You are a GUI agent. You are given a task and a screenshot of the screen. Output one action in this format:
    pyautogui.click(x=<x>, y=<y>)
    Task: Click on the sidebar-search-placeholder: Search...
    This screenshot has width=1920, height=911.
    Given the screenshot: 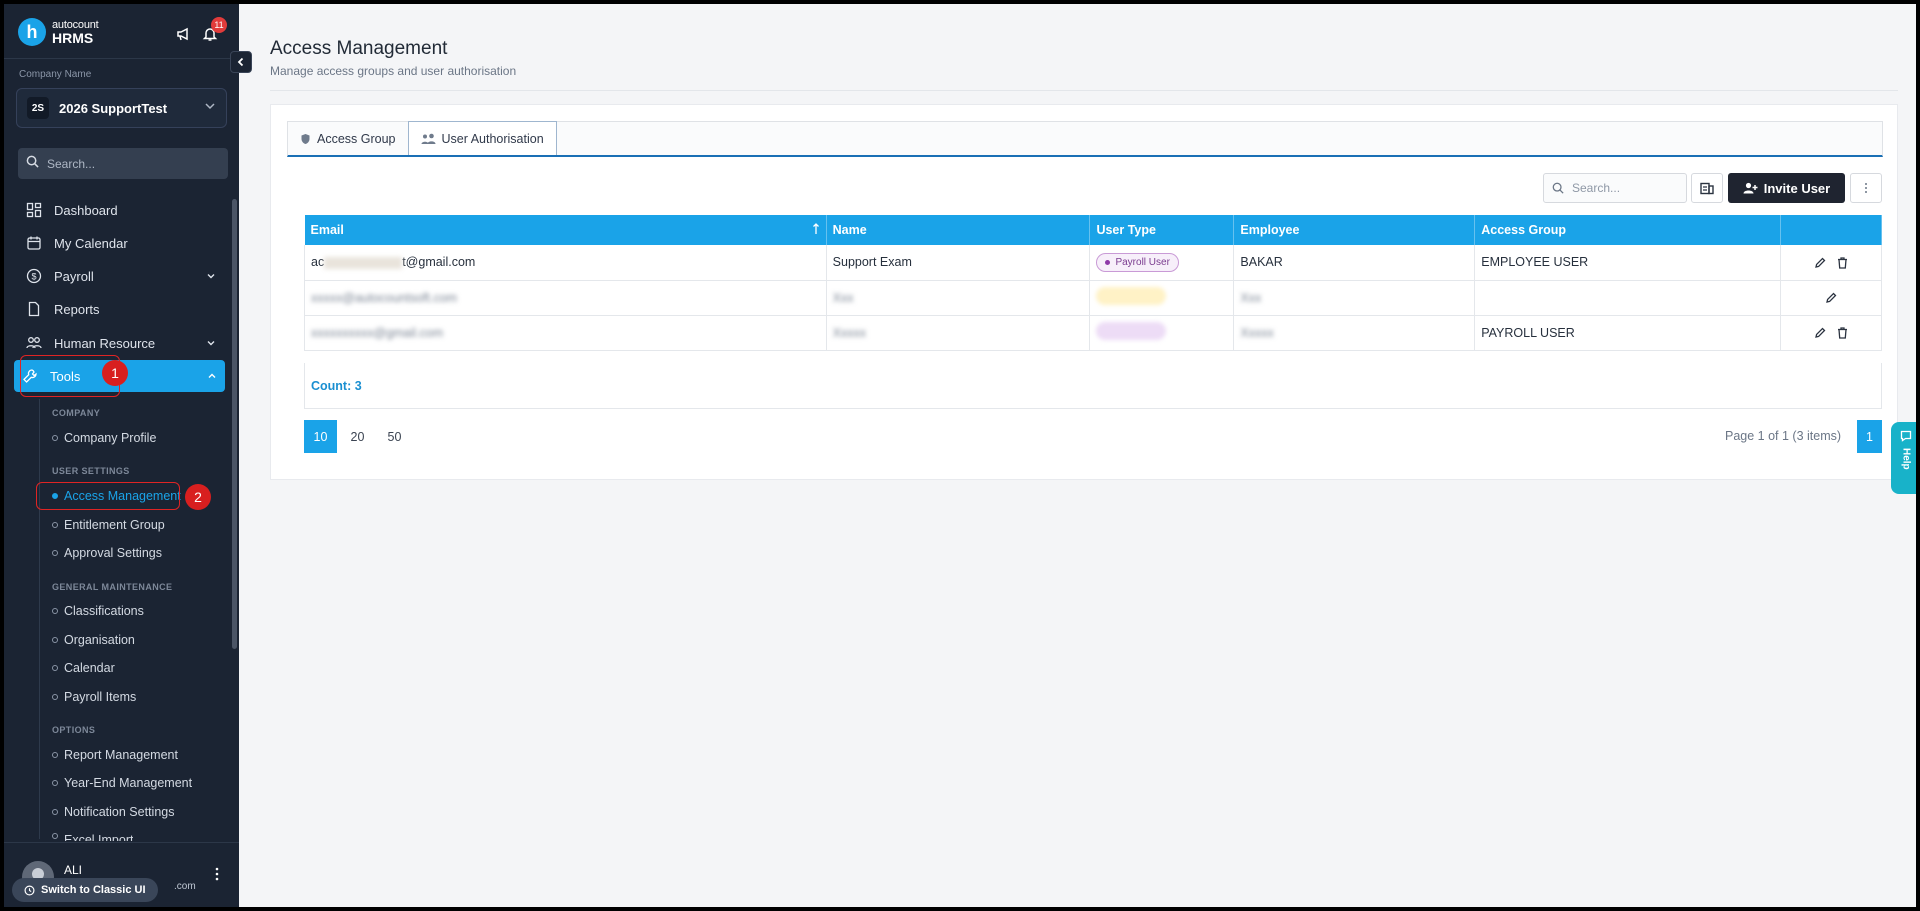 What is the action you would take?
    pyautogui.click(x=71, y=163)
    